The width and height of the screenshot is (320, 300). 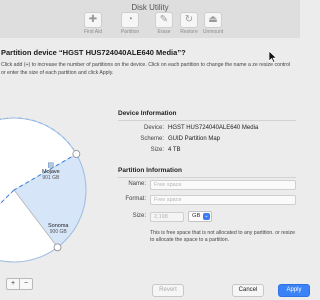 What do you see at coordinates (26, 284) in the screenshot?
I see `remove-partition-button: −` at bounding box center [26, 284].